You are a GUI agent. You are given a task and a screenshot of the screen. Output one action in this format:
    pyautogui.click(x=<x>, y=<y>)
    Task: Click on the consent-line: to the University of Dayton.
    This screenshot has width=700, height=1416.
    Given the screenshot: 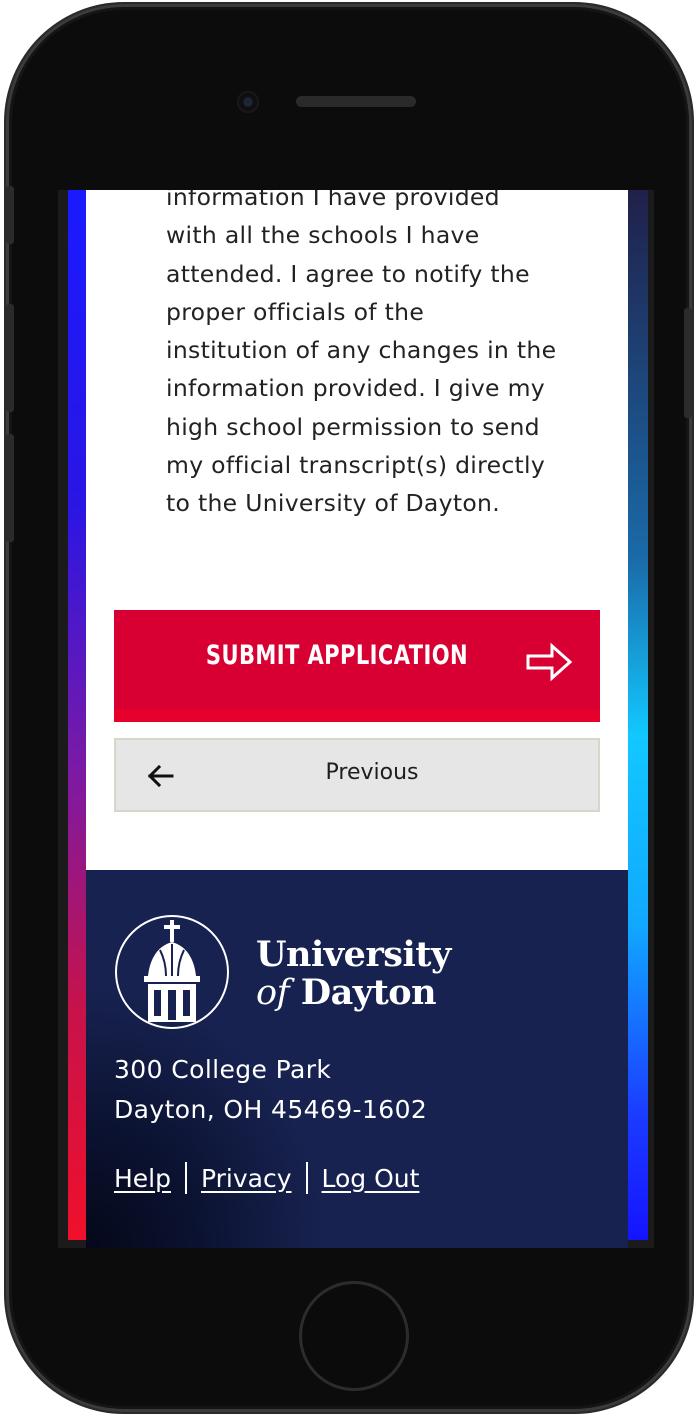 What is the action you would take?
    pyautogui.click(x=333, y=503)
    